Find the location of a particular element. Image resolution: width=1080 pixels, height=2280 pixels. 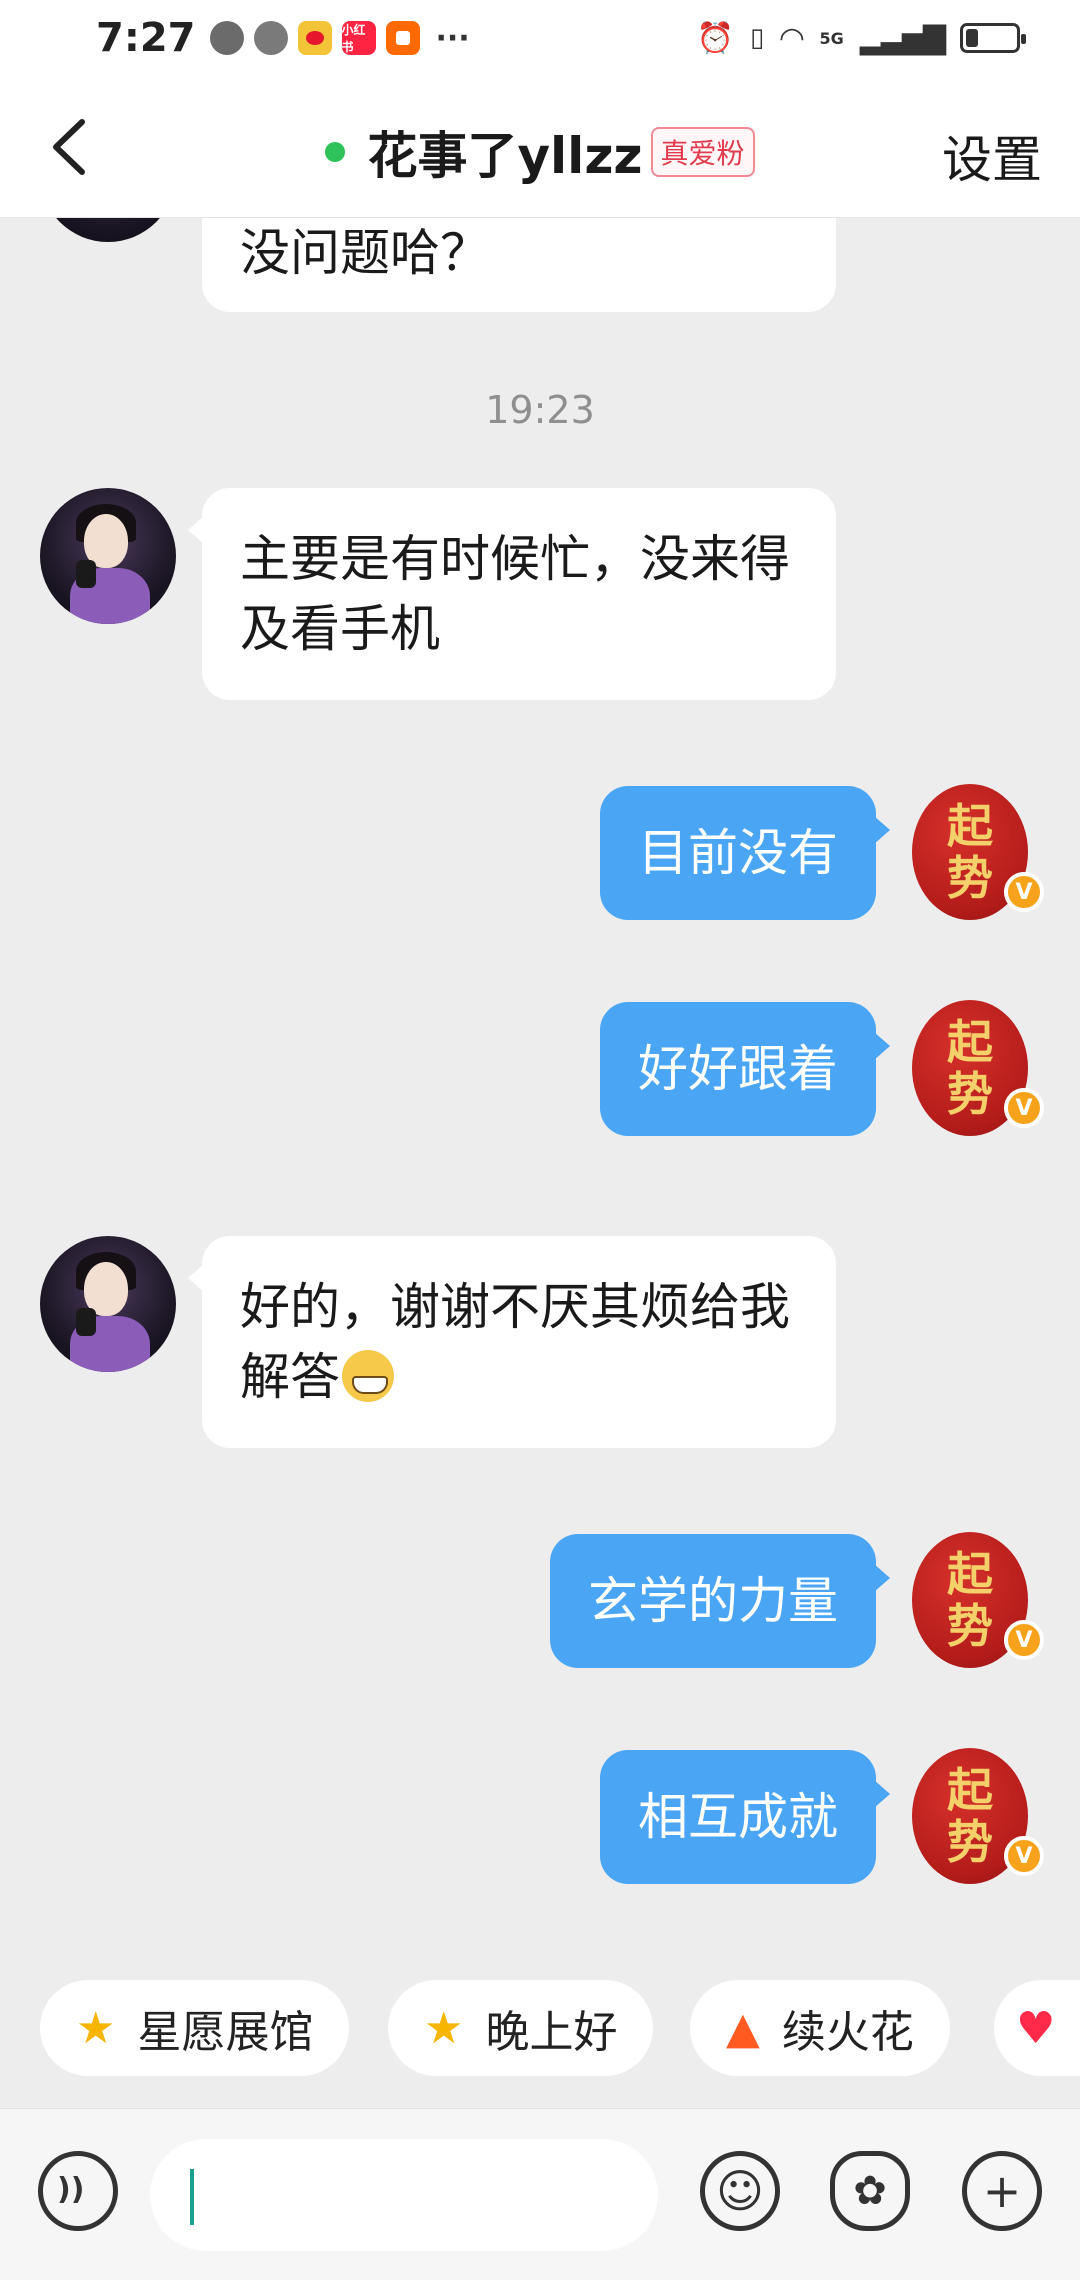

system-icons: ⏰ ▯ ◠ 5G ▂▃▅▇ is located at coordinates (861, 38).